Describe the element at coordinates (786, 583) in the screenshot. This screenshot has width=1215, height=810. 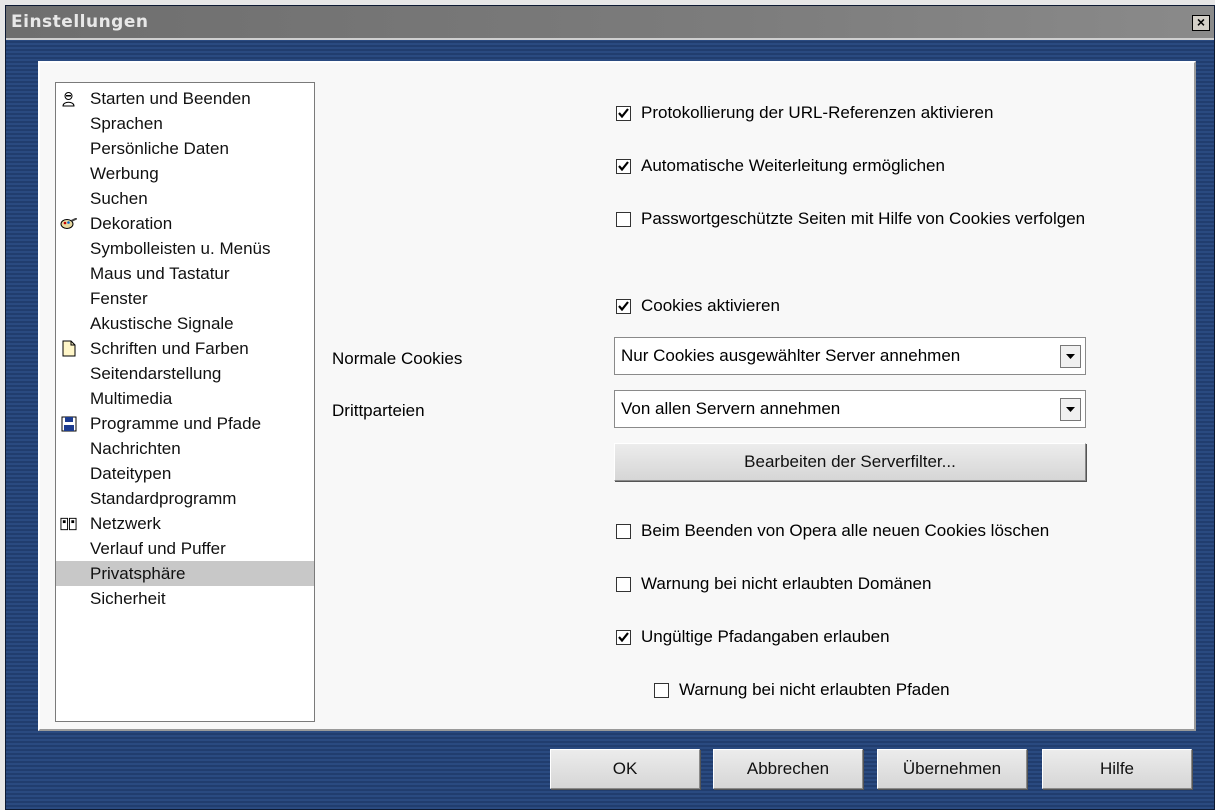
I see `warn-domains-label: Warnung bei nicht erlaubten Domänen` at that location.